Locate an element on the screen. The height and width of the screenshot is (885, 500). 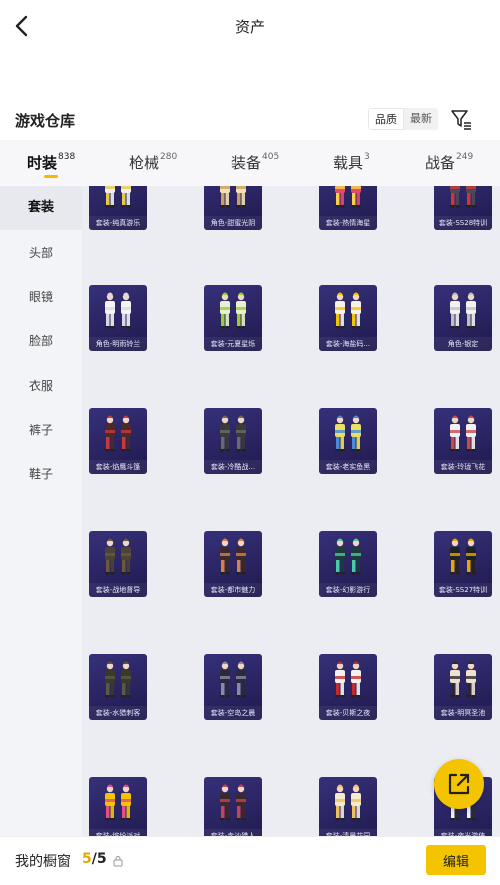
item-card: 套装-贝斯之夜 is located at coordinates (348, 687).